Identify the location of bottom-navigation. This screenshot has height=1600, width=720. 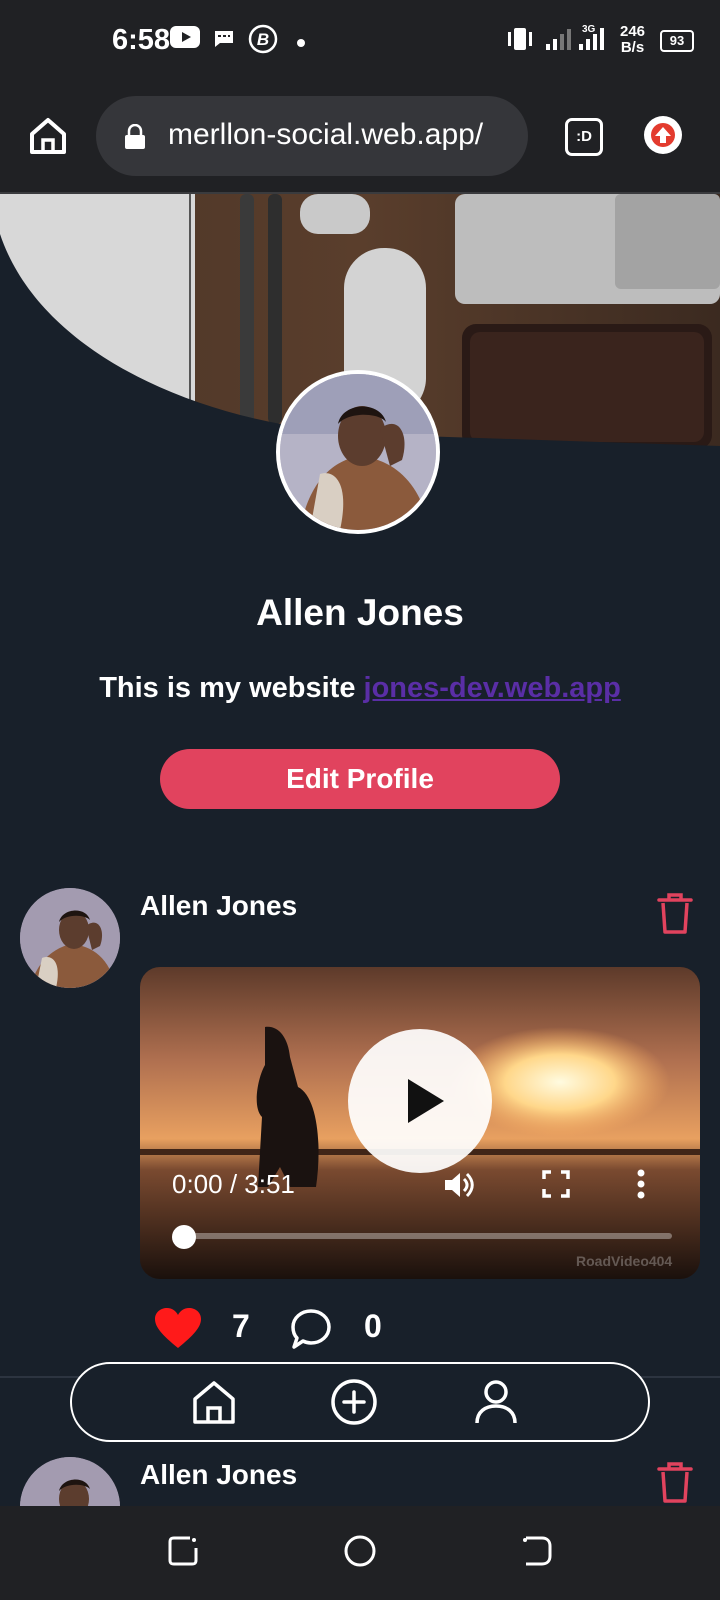
(360, 1402).